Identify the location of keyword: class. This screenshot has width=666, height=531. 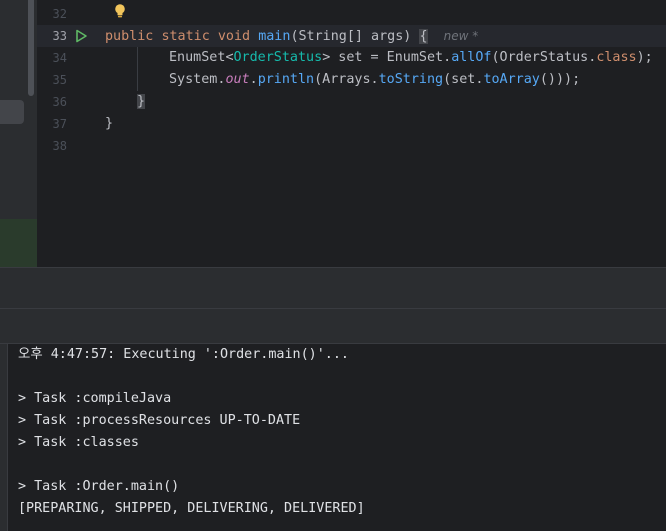
(616, 57).